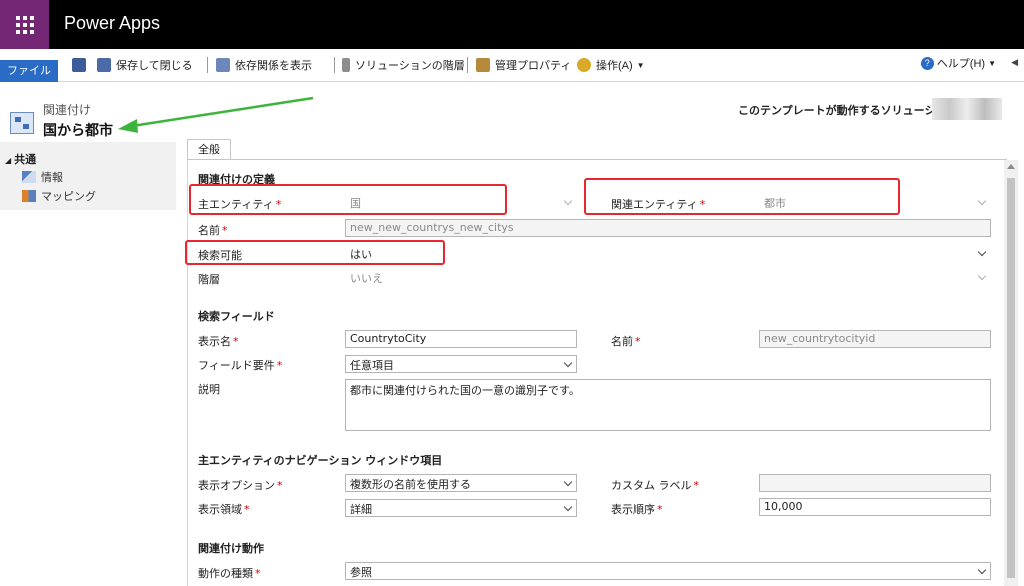 Image resolution: width=1024 pixels, height=586 pixels. What do you see at coordinates (655, 485) in the screenshot?
I see `custom-label-label: カスタム ラベル *` at bounding box center [655, 485].